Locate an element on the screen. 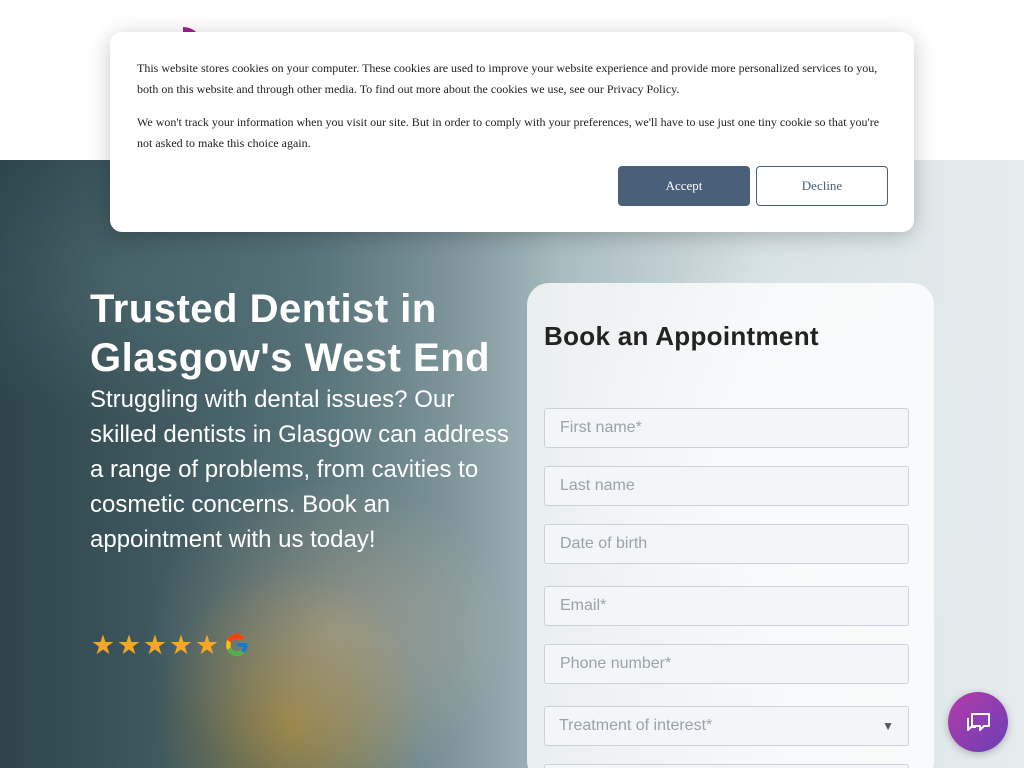 This screenshot has height=768, width=1024. last-name-field is located at coordinates (726, 486).